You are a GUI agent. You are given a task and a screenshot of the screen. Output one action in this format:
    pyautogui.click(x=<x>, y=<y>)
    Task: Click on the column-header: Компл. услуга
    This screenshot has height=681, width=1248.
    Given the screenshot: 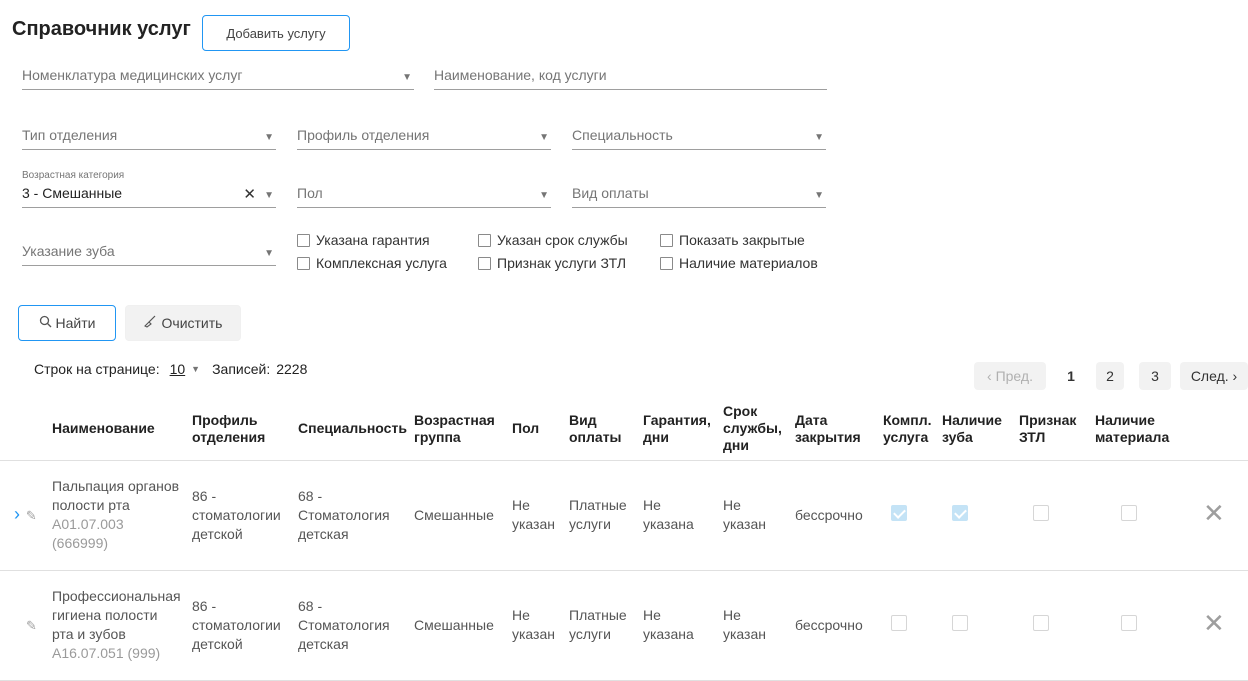 What is the action you would take?
    pyautogui.click(x=906, y=429)
    